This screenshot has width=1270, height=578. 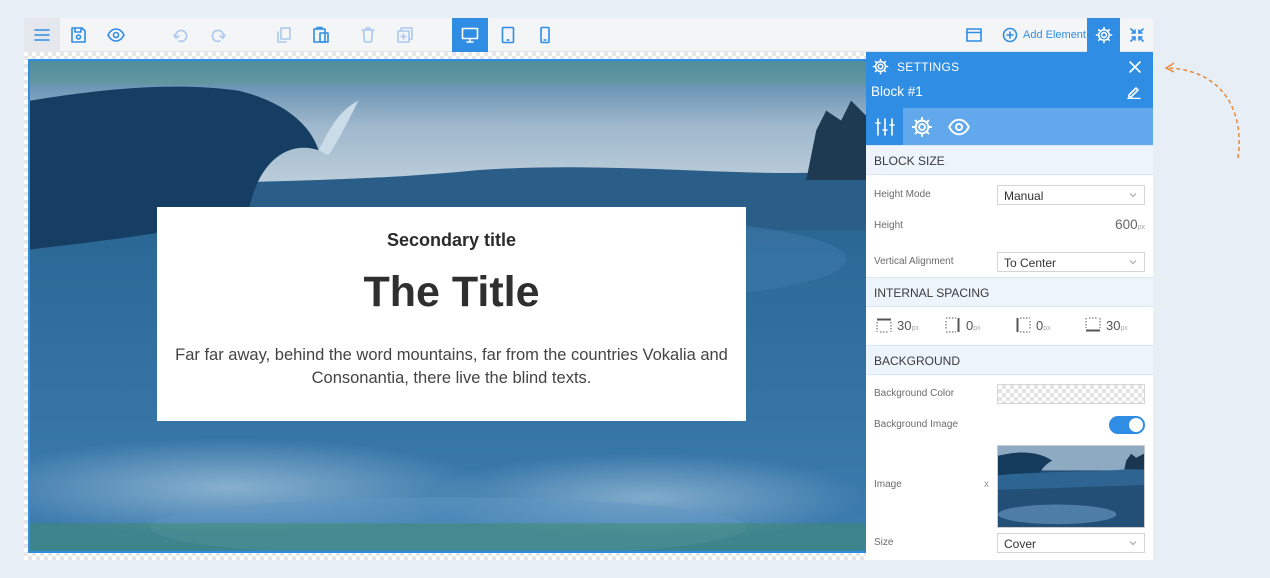 I want to click on section-background: BACKGROUND, so click(x=1009, y=360).